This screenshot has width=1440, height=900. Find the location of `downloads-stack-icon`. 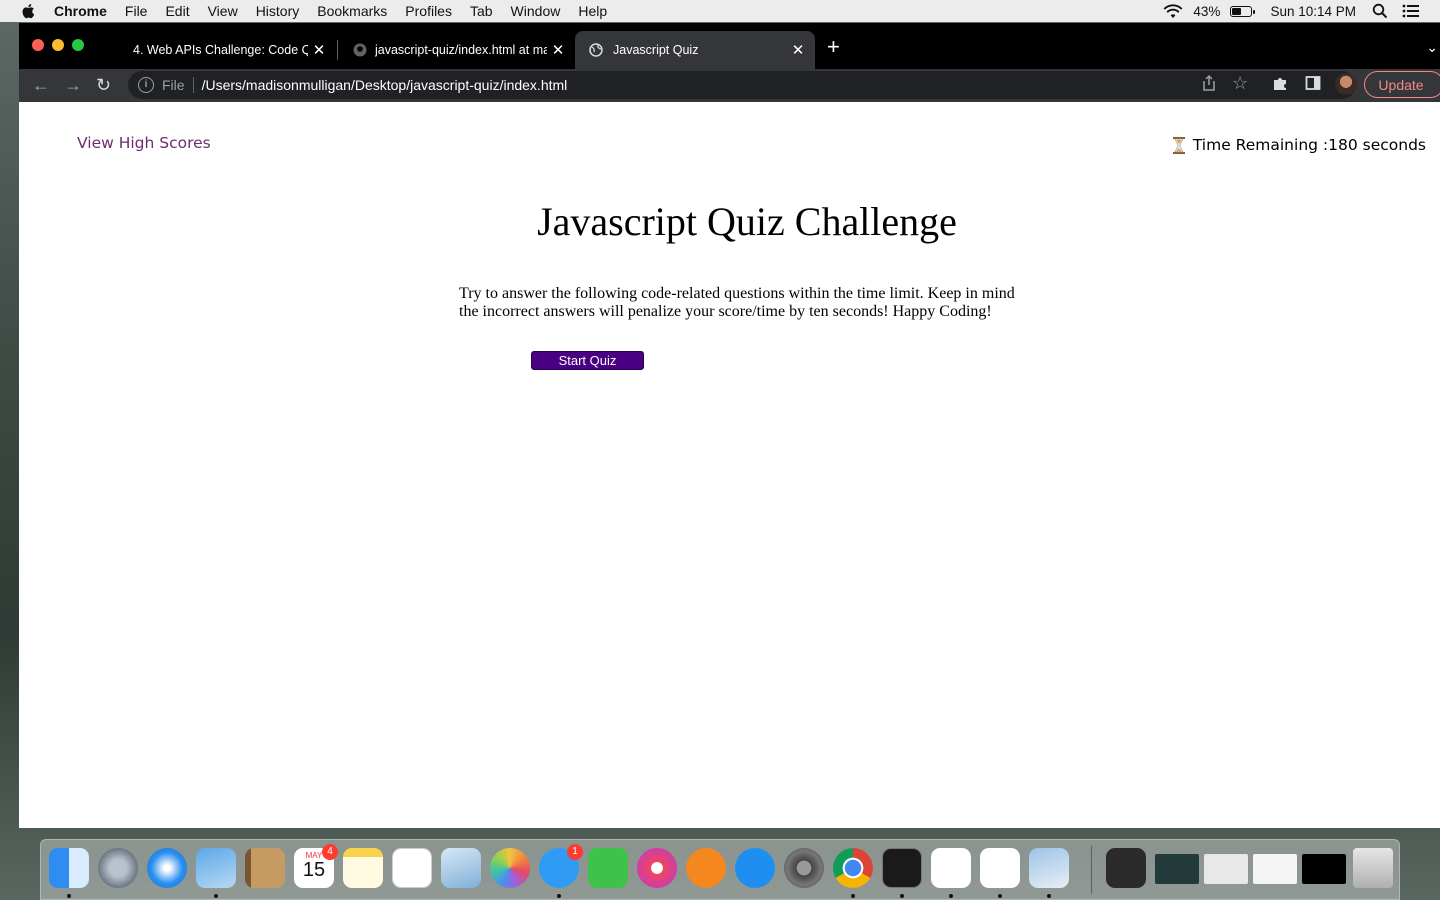

downloads-stack-icon is located at coordinates (1126, 868).